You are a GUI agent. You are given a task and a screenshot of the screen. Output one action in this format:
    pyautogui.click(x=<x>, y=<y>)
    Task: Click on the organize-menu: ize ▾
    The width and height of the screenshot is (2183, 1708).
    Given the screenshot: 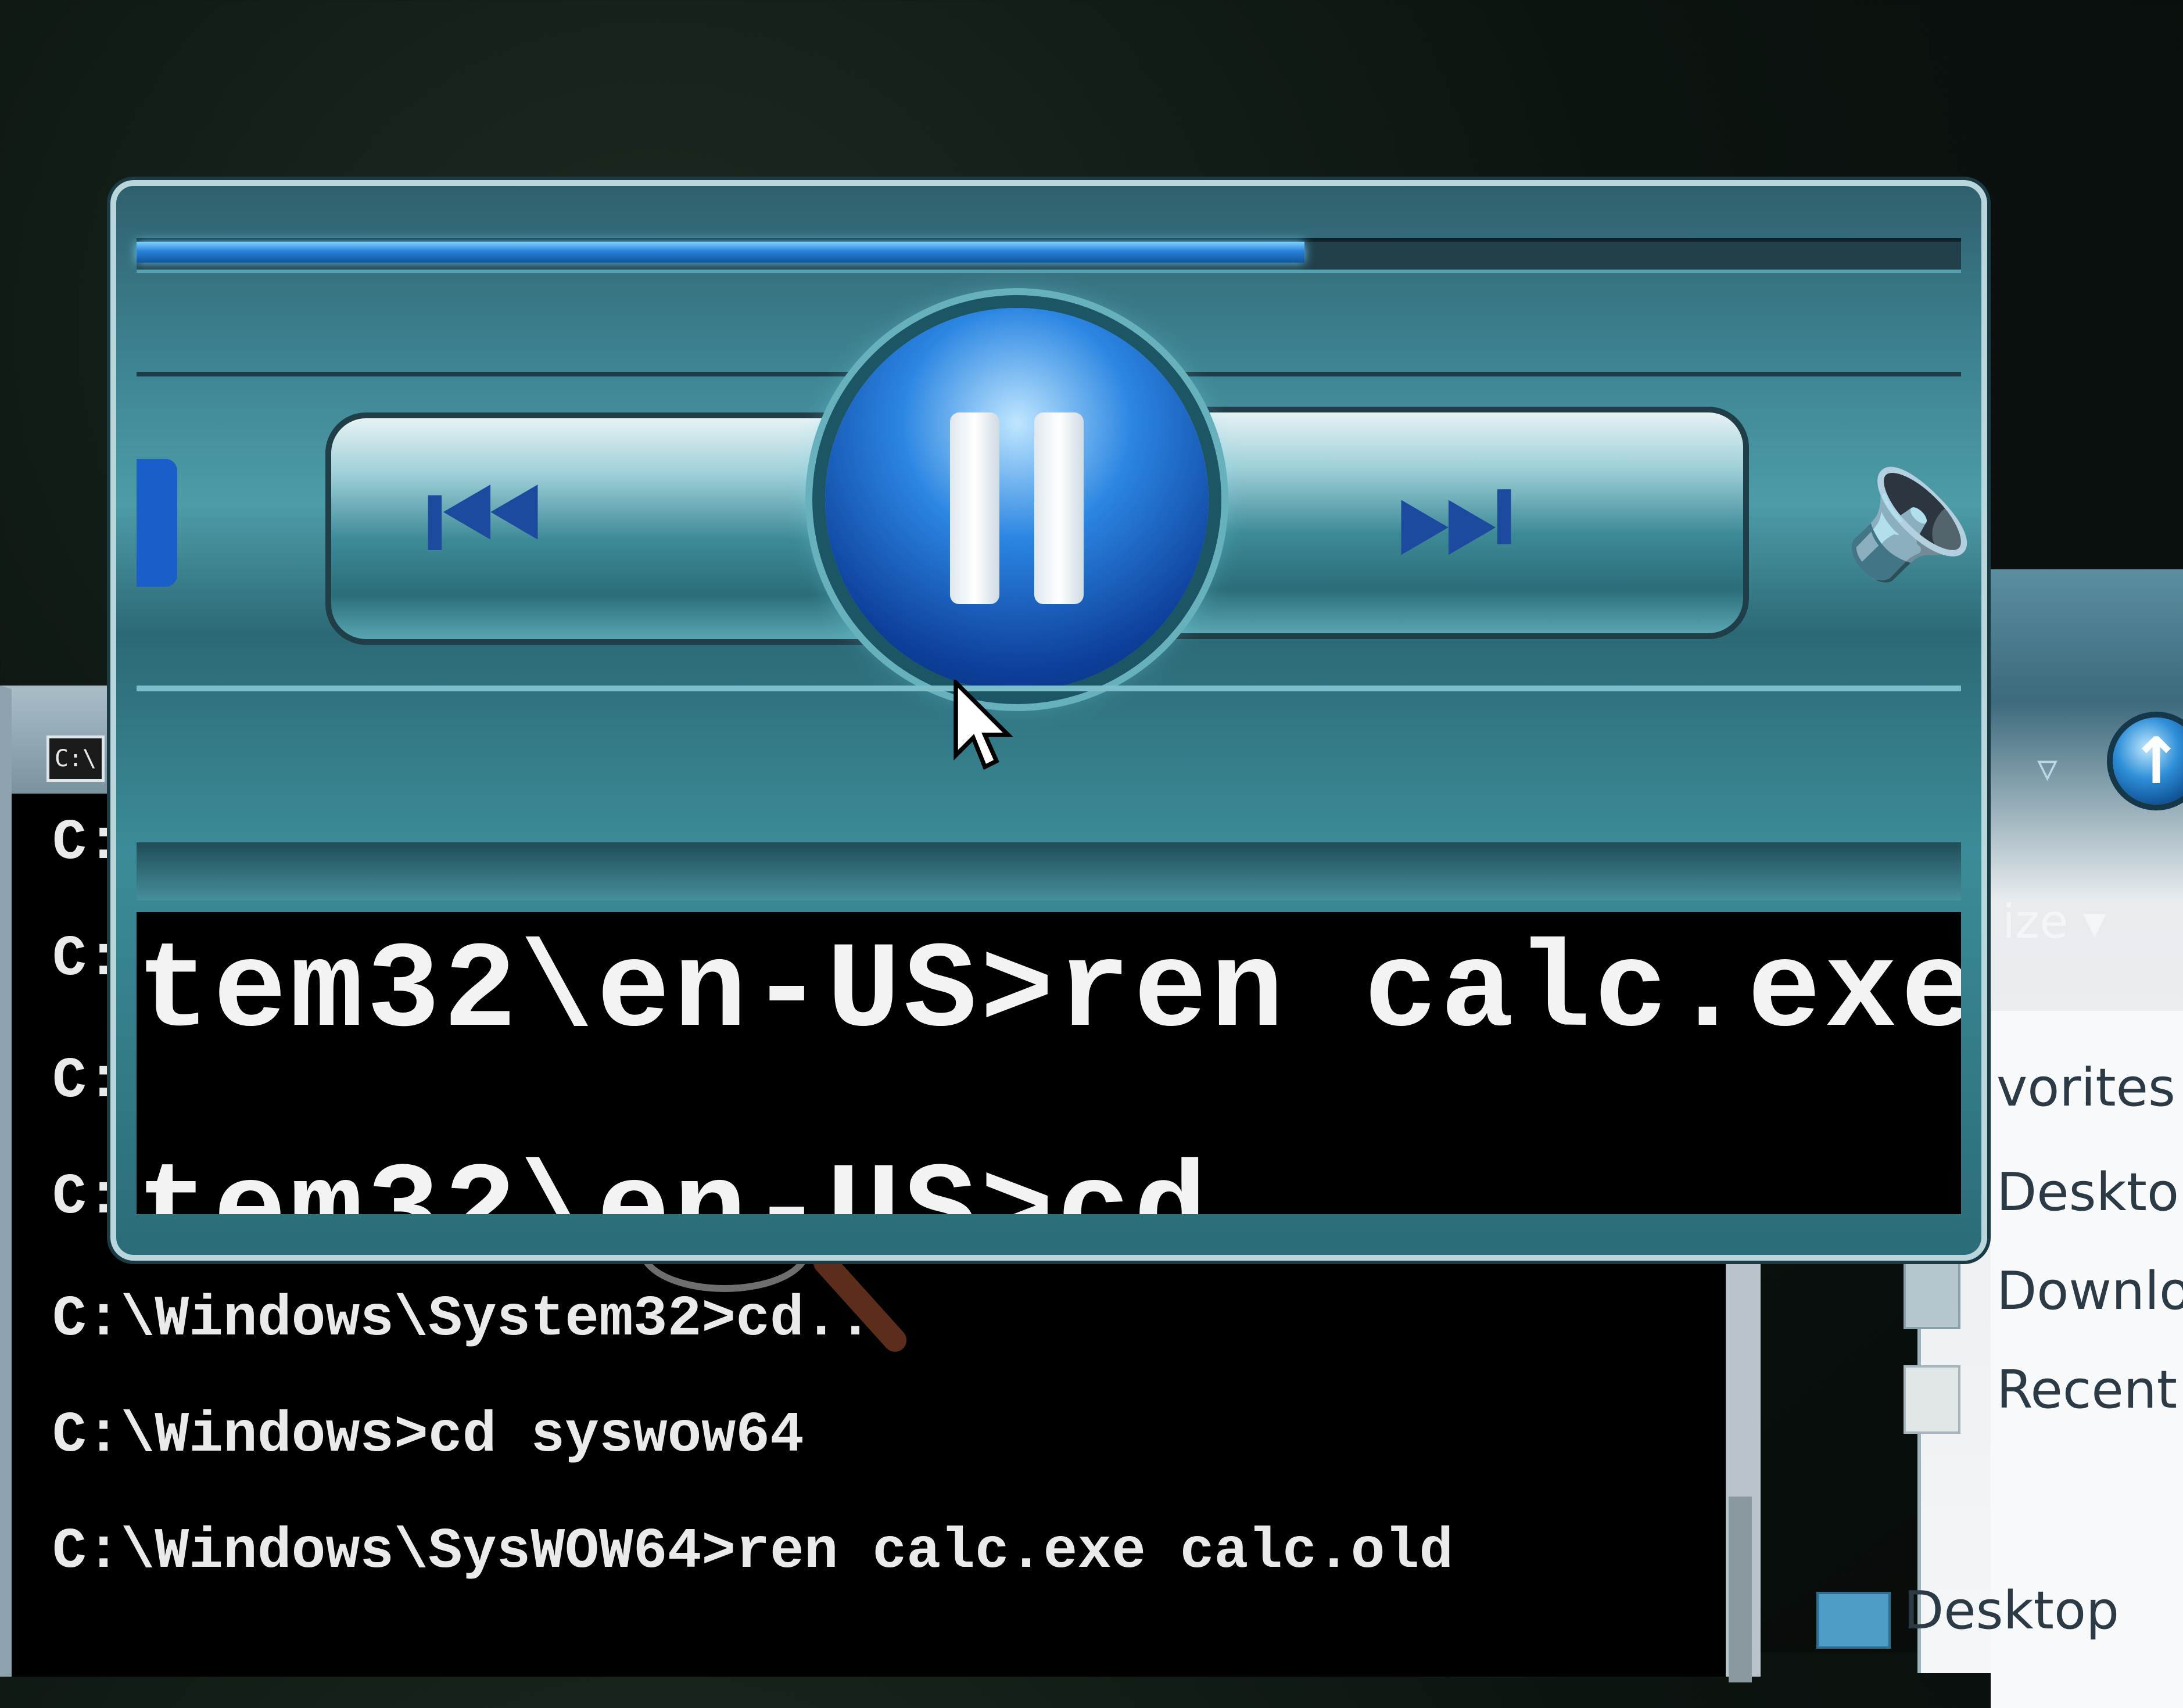 What is the action you would take?
    pyautogui.click(x=2054, y=930)
    